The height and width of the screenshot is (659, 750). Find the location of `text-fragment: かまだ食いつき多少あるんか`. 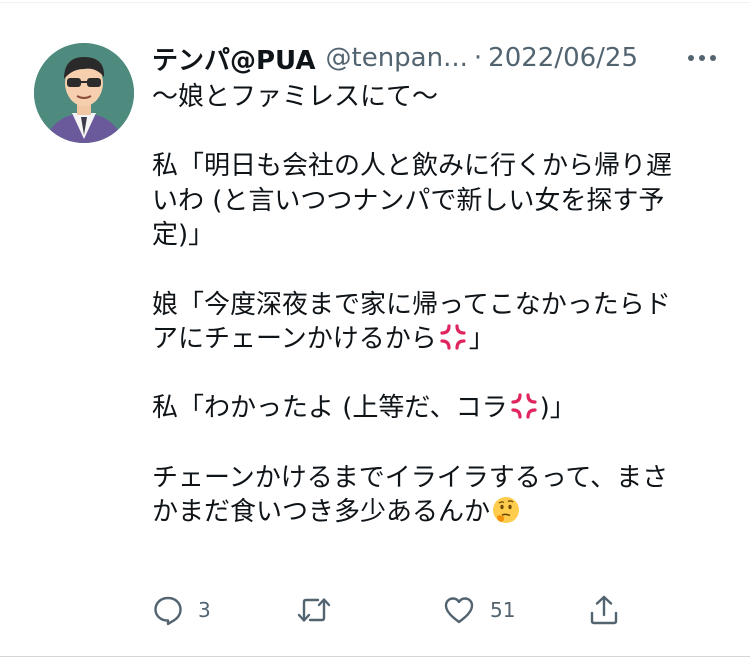

text-fragment: かまだ食いつき多少あるんか is located at coordinates (321, 512).